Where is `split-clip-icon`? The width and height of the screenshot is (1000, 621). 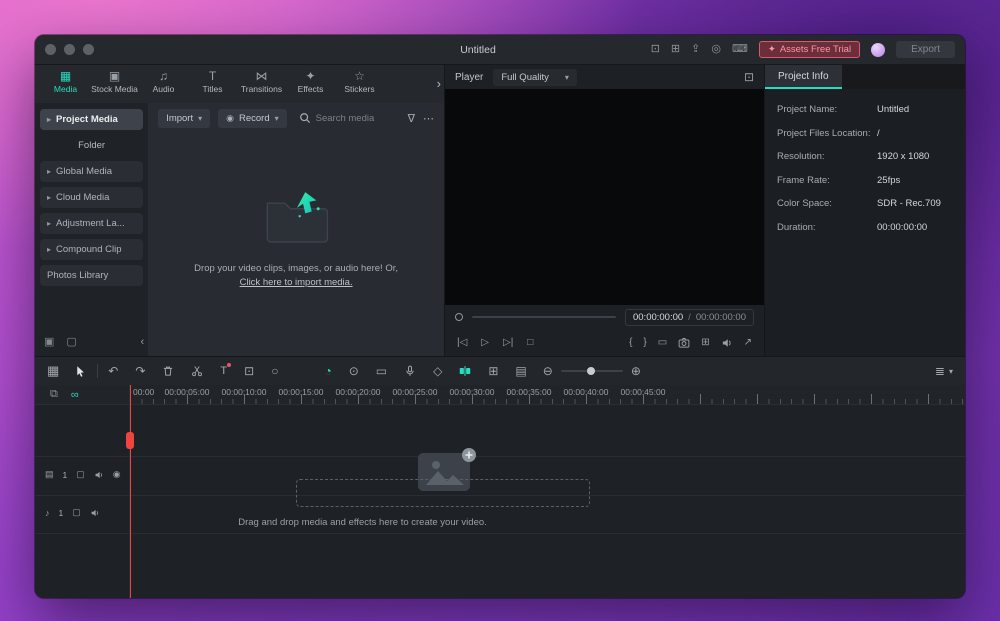 split-clip-icon is located at coordinates (465, 371).